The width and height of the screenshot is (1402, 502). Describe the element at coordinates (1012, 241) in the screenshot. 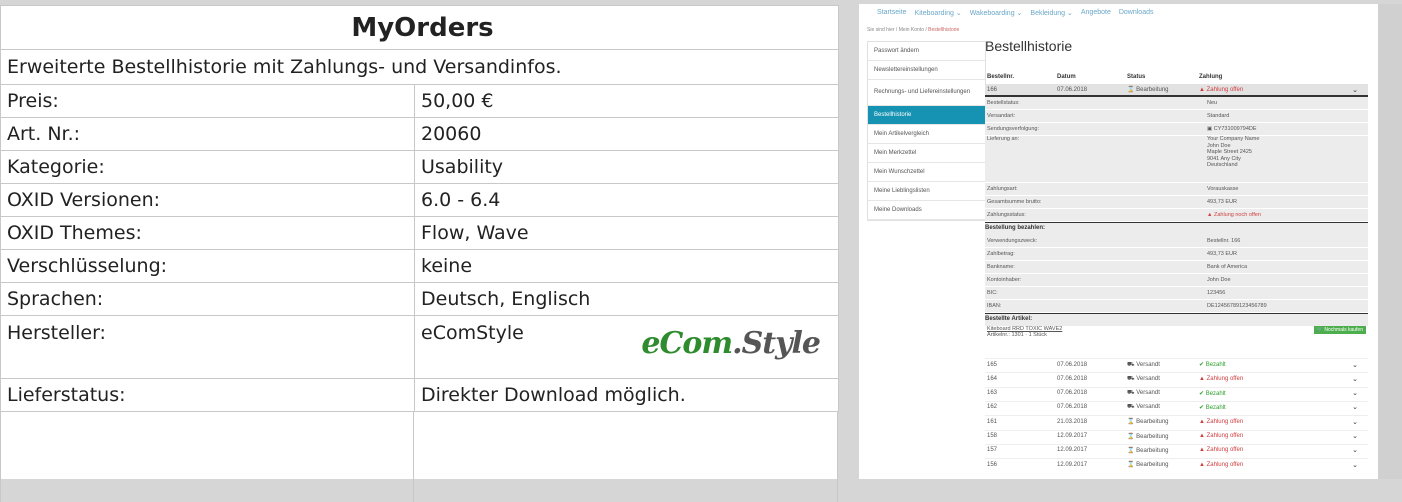

I see `detail-label: Verwendungszweck:` at that location.